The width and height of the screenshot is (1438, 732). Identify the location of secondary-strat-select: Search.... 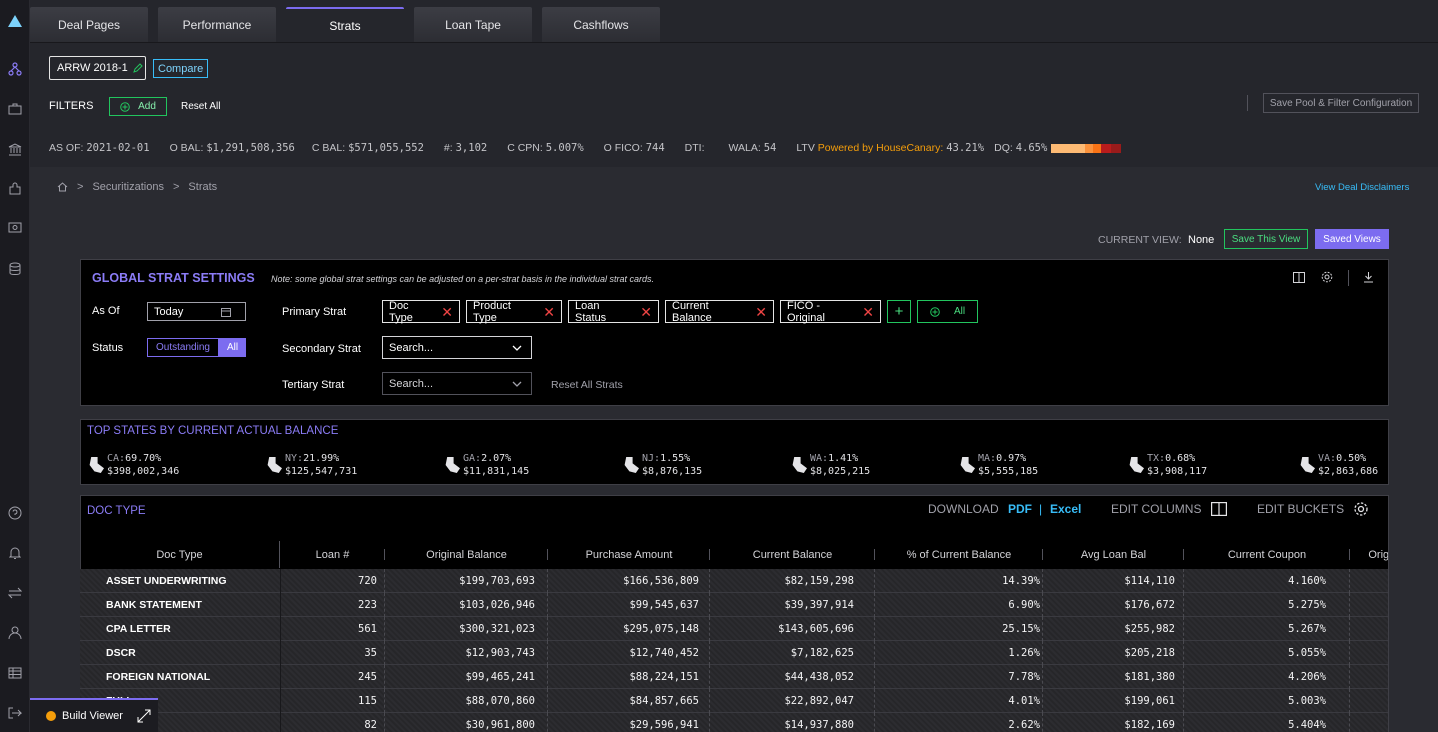
(457, 347).